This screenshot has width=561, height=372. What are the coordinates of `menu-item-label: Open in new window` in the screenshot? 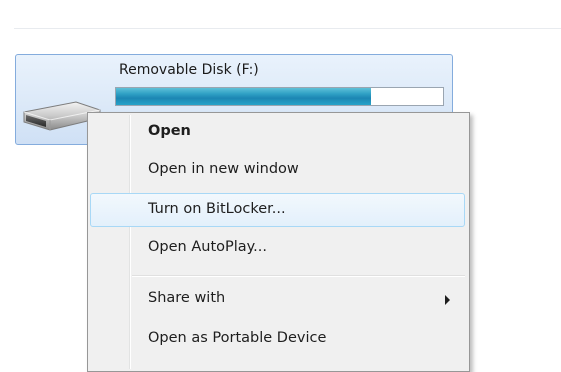 It's located at (223, 169).